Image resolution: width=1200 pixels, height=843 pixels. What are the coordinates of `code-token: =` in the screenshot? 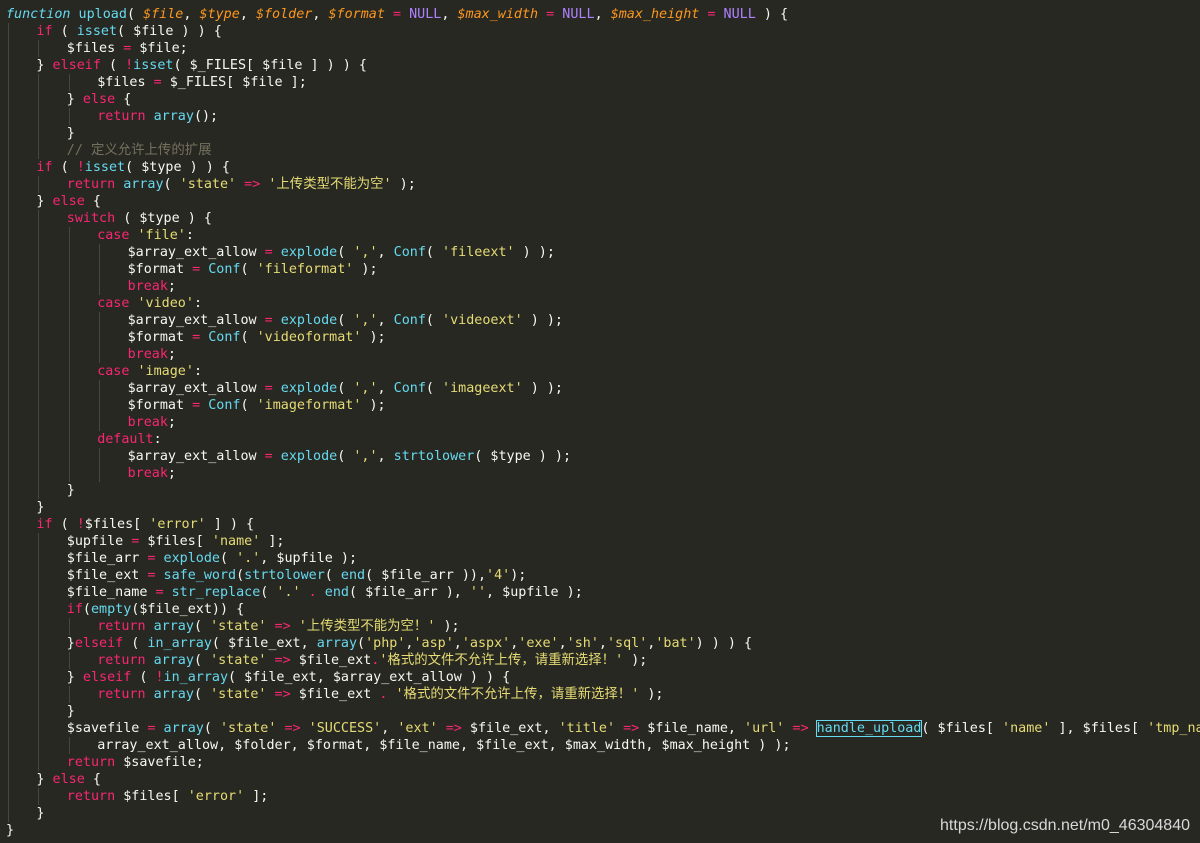 It's located at (196, 269).